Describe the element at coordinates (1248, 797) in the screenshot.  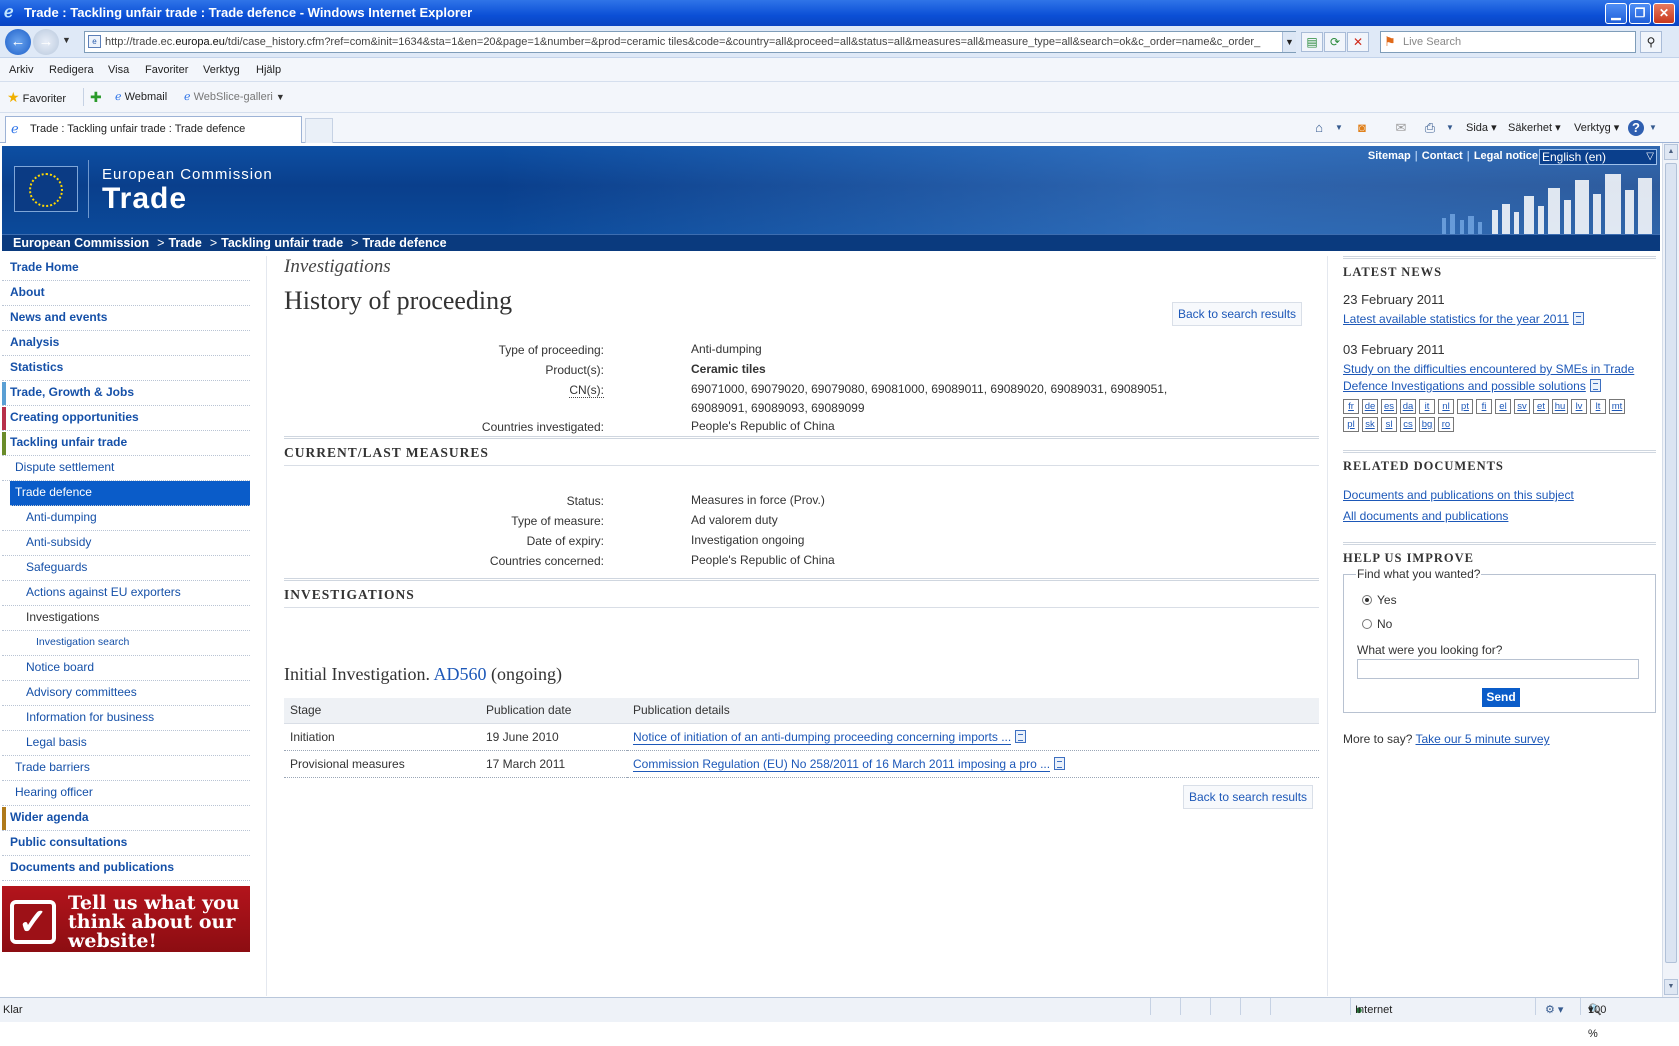
I see `back-to-search-button-bottom: Back to search results` at that location.